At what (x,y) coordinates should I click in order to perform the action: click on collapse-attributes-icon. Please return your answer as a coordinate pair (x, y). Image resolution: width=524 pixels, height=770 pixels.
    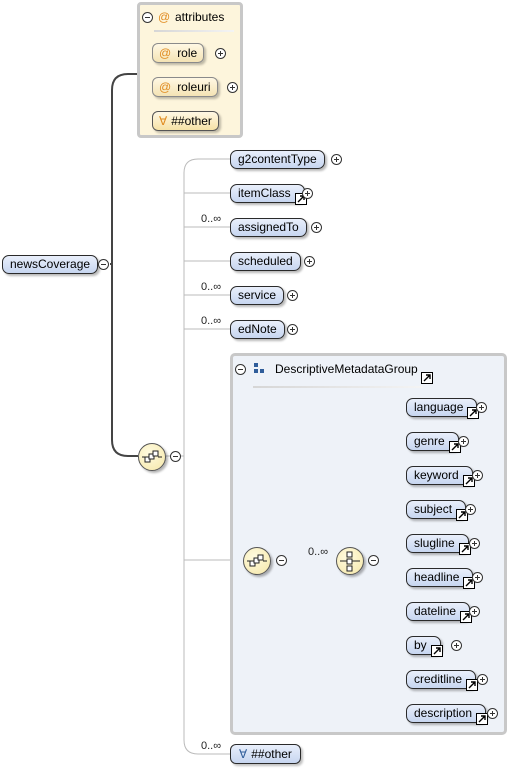
    Looking at the image, I should click on (147, 17).